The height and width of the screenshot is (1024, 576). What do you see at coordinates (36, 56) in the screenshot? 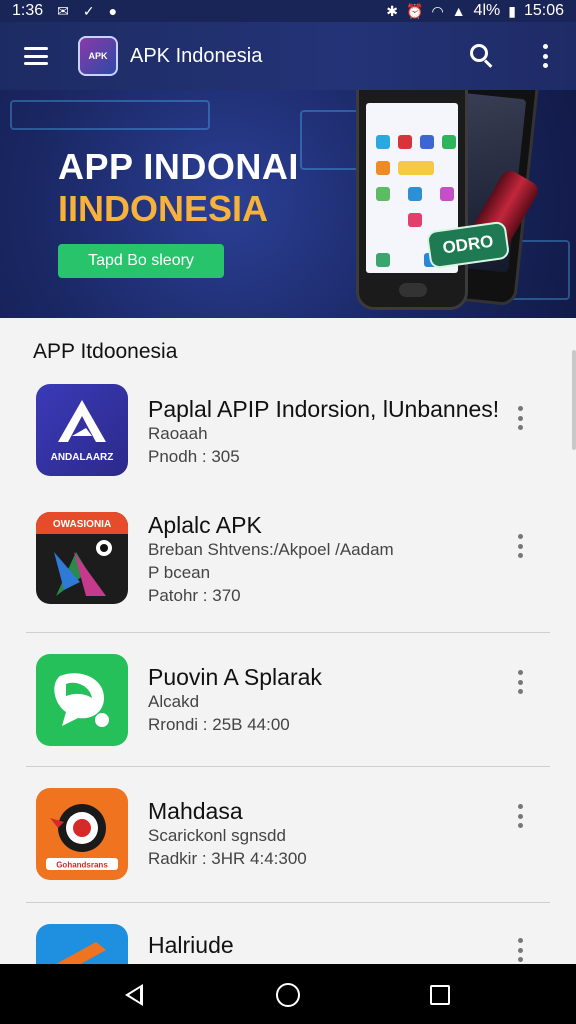
I see `hamburger-menu-icon` at bounding box center [36, 56].